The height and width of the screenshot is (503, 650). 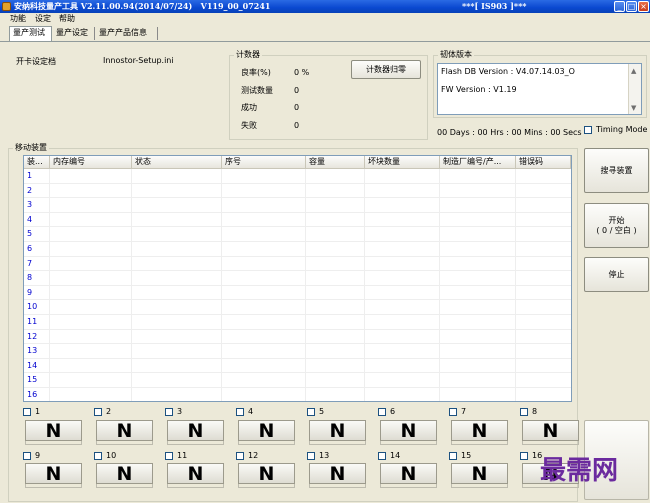 I want to click on row-number: 15, so click(x=32, y=380).